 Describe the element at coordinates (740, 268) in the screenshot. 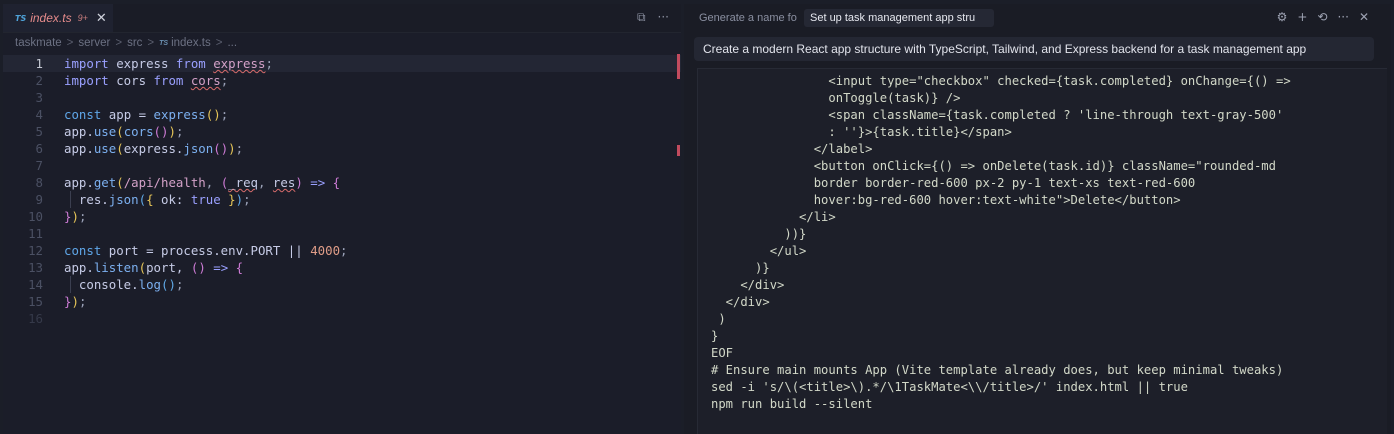

I see `terminal-line: )}` at that location.